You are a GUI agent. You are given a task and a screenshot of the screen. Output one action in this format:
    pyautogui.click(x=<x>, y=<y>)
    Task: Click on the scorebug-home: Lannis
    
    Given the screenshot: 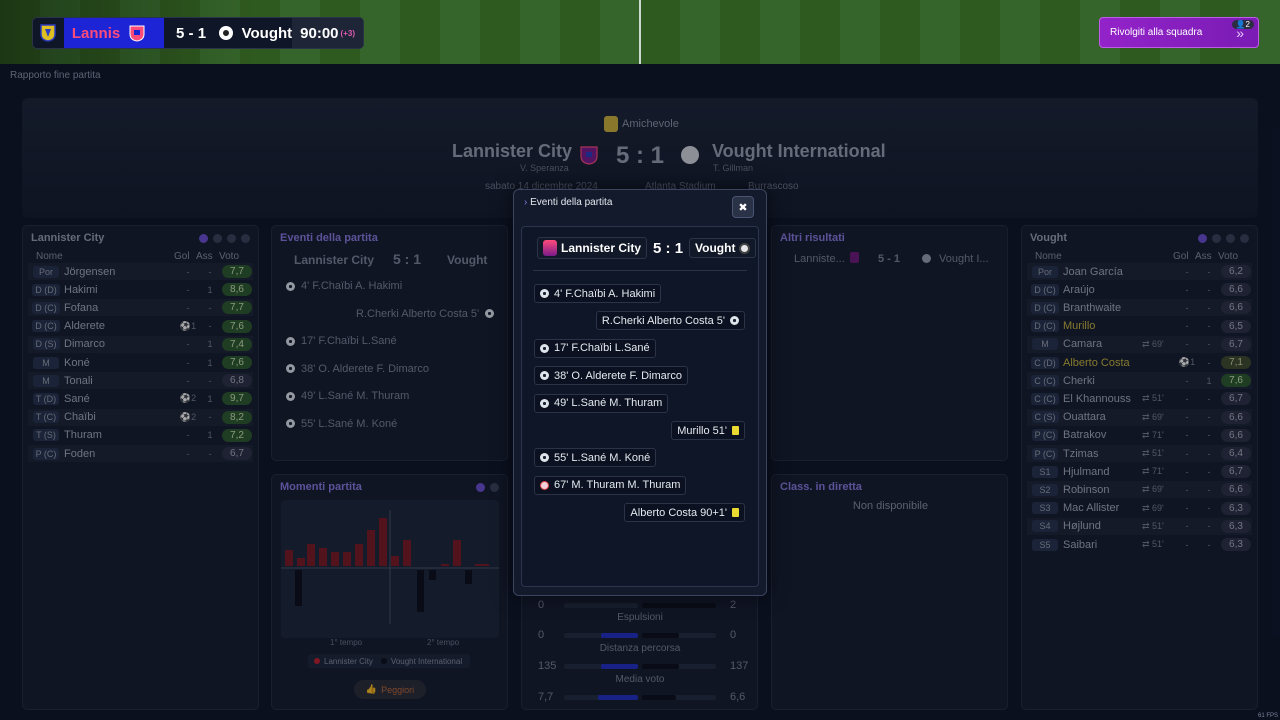 What is the action you would take?
    pyautogui.click(x=114, y=33)
    